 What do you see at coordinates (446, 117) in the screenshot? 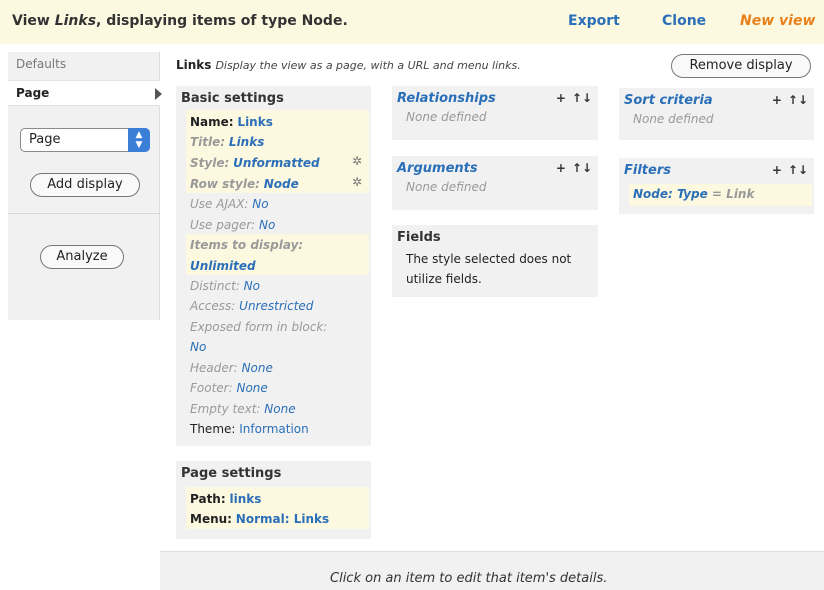
I see `relationships-empty: None defined` at bounding box center [446, 117].